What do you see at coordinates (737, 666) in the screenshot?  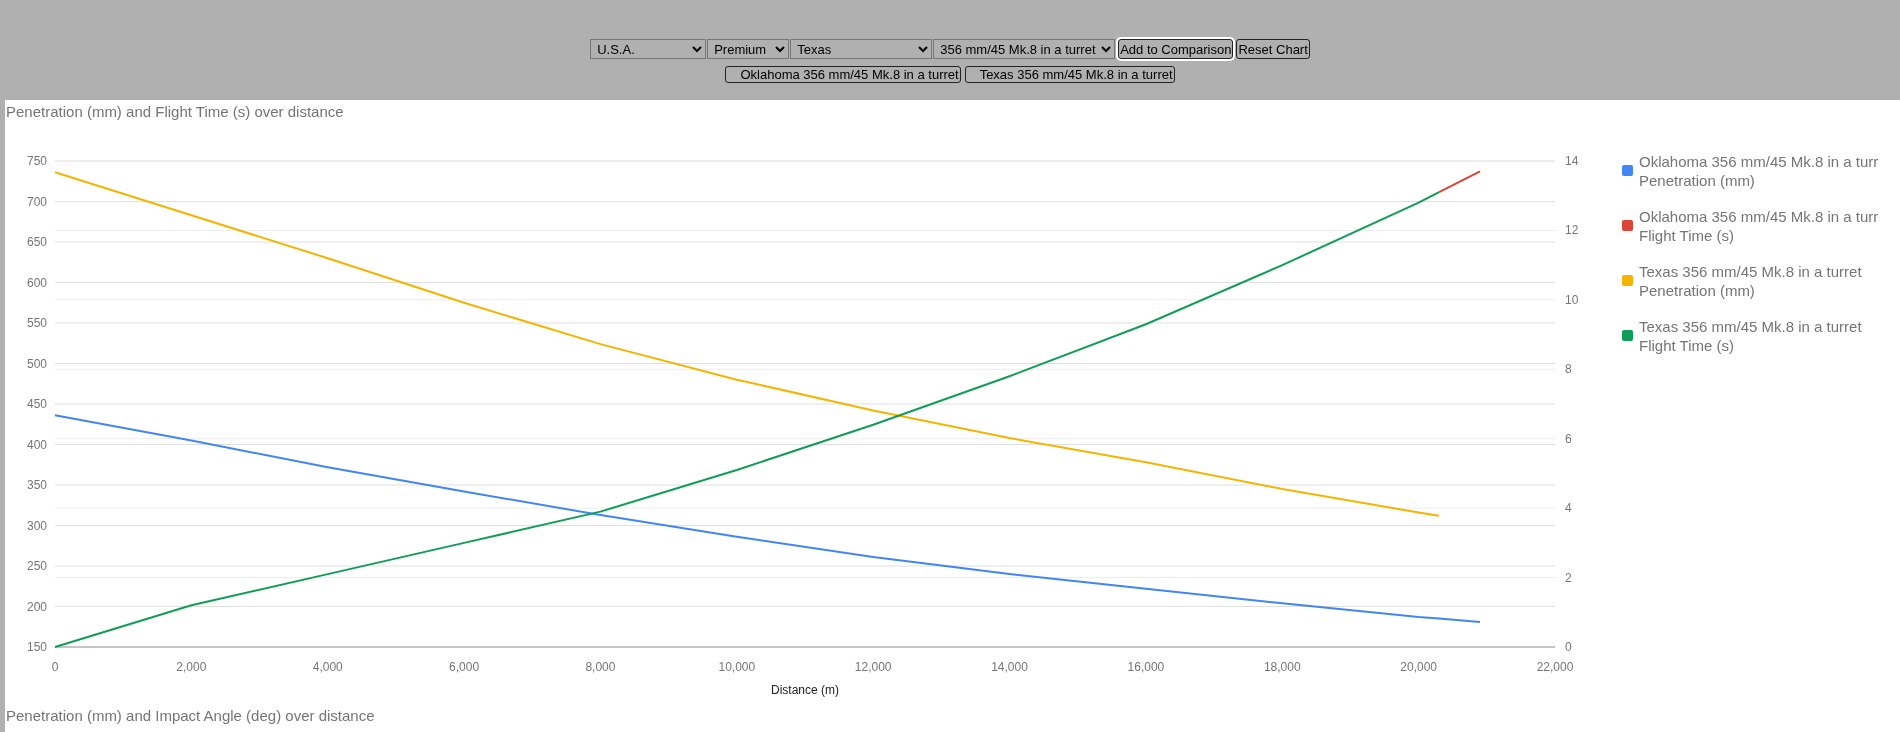 I see `axis-tick-label: 10,000` at bounding box center [737, 666].